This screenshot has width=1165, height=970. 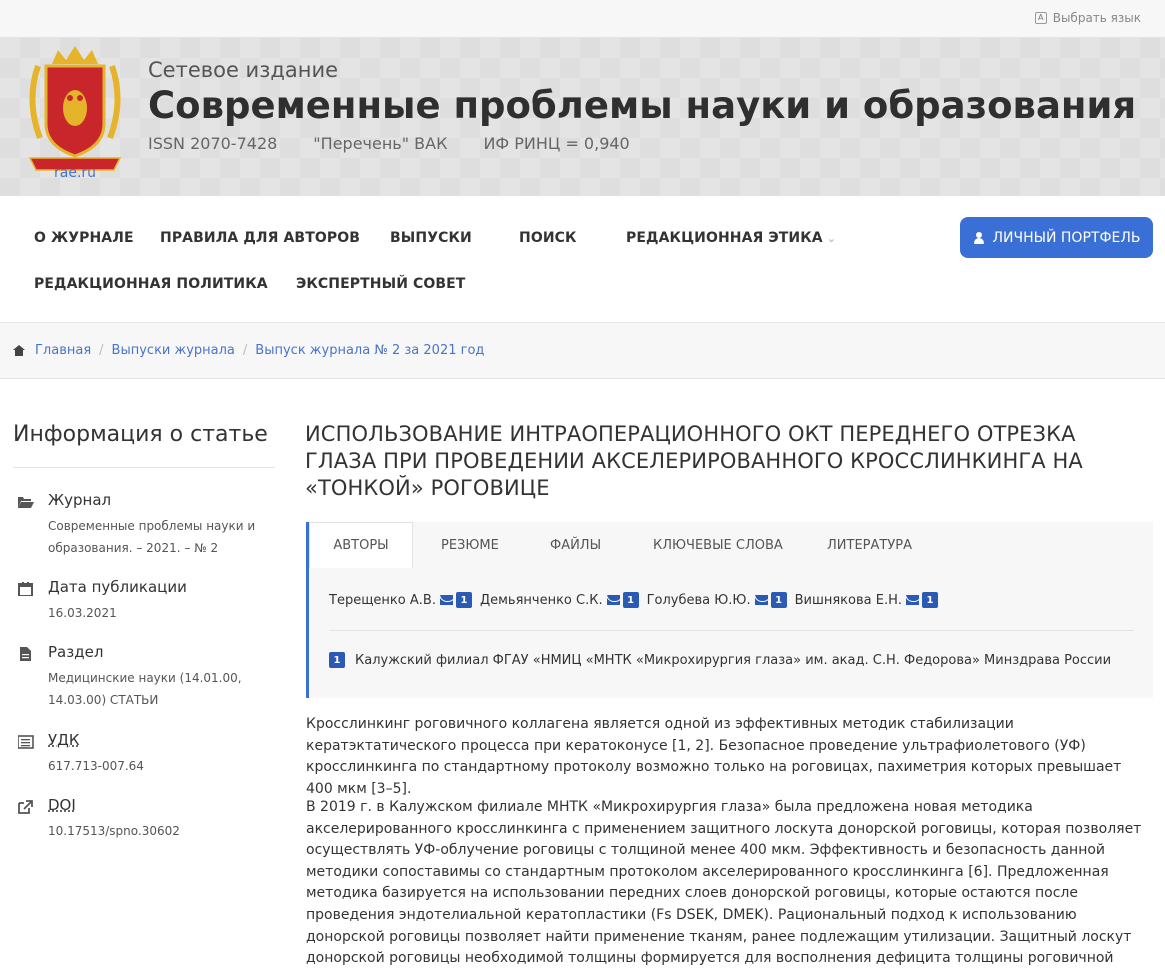 What do you see at coordinates (243, 70) in the screenshot?
I see `site-pretitle: Сетевое издание` at bounding box center [243, 70].